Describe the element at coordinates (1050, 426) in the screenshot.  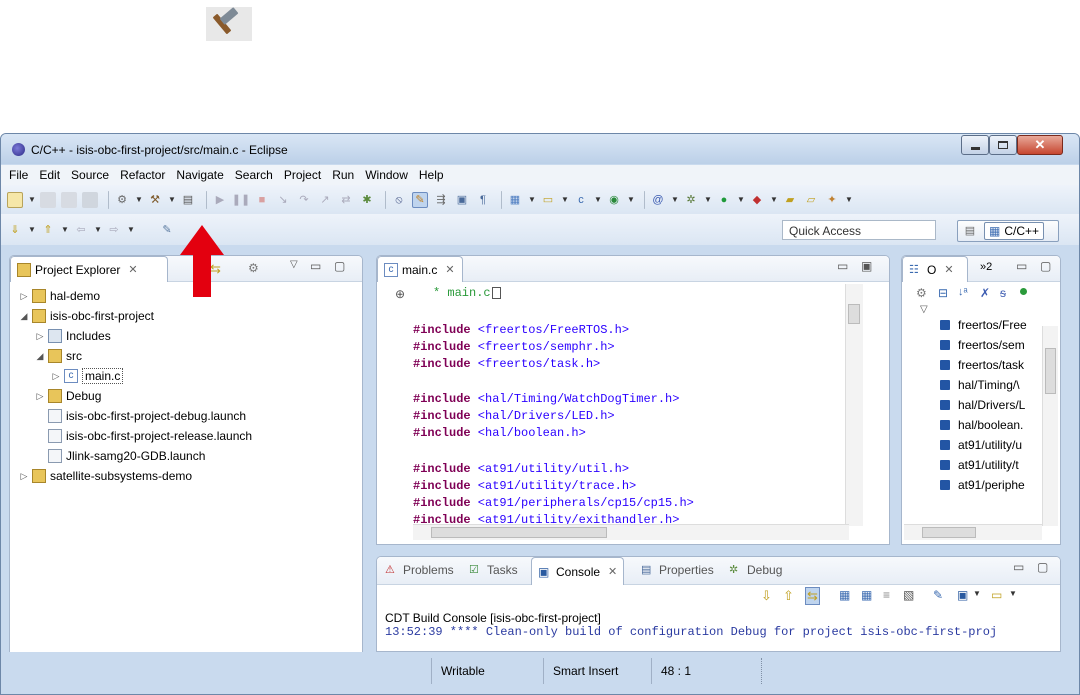
I see `outline-vertical-scrollbar` at that location.